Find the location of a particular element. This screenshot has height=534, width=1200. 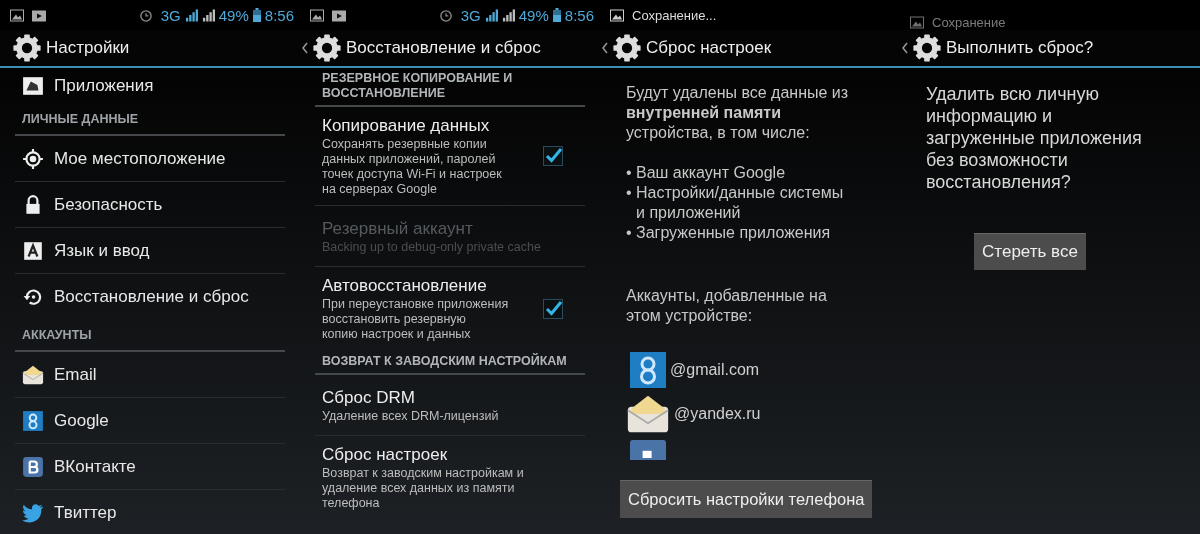

envelope-icon is located at coordinates (33, 374).